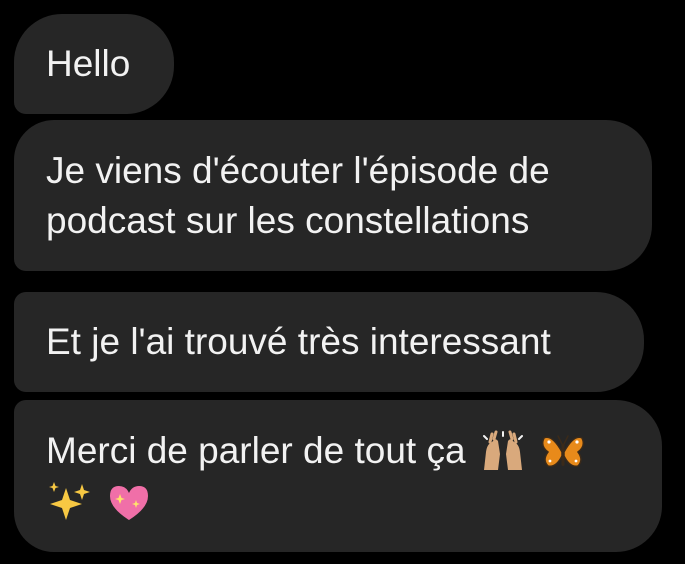 Image resolution: width=685 pixels, height=564 pixels. I want to click on butterfly-icon, so click(563, 453).